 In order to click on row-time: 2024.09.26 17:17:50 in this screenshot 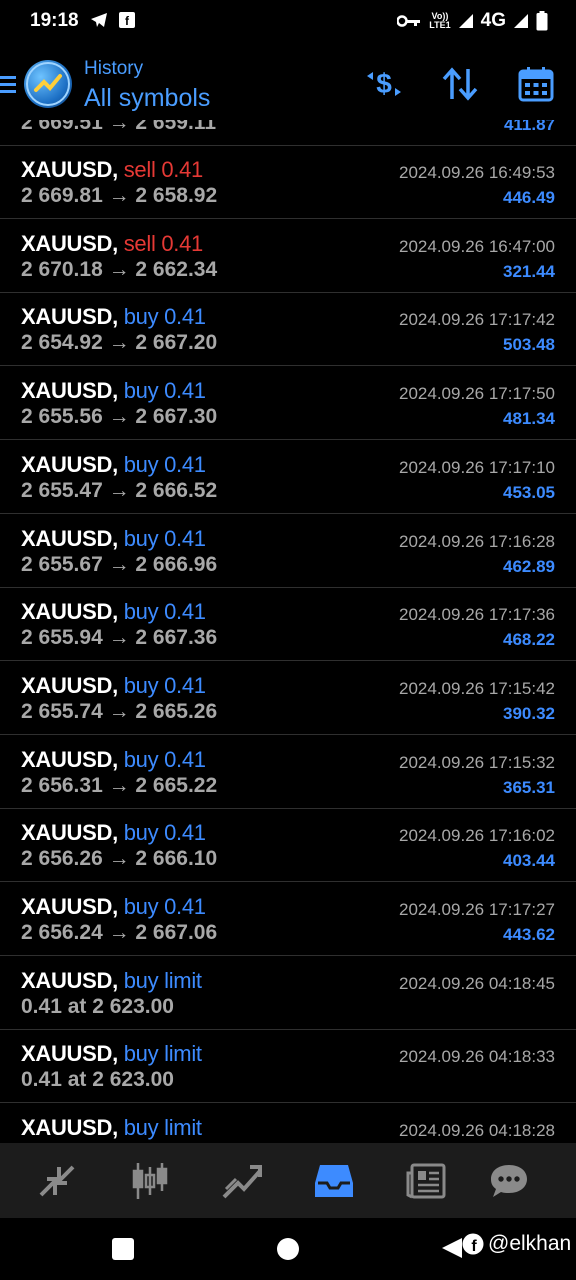, I will do `click(477, 394)`.